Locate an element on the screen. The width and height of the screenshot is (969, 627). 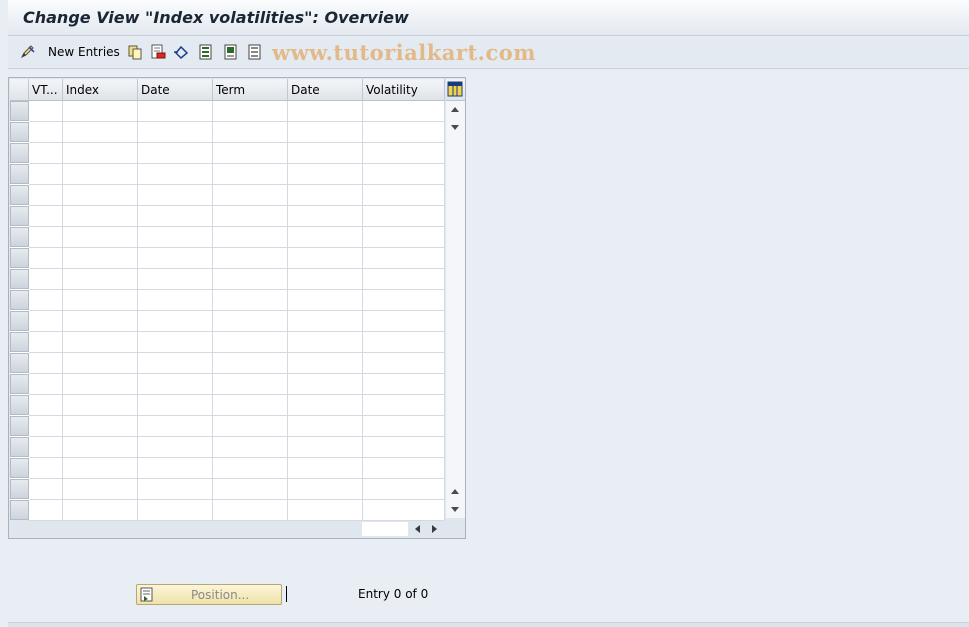
page-down-icon is located at coordinates (455, 127).